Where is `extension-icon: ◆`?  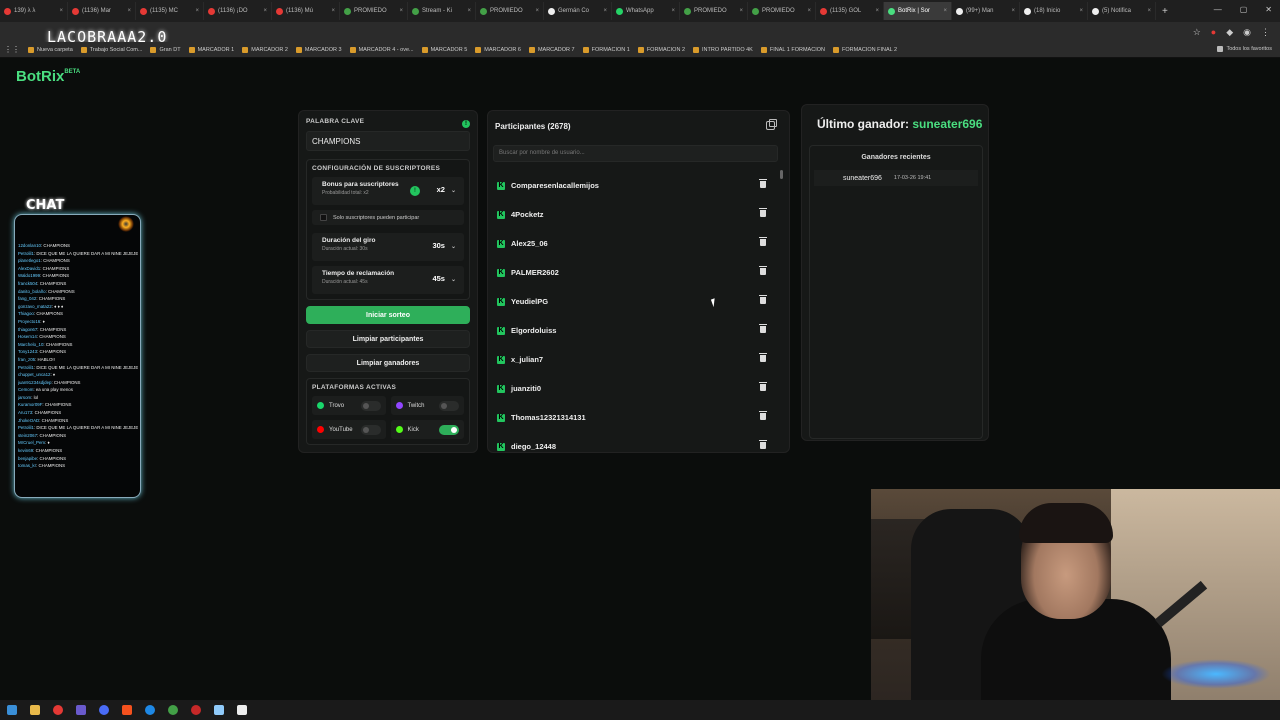 extension-icon: ◆ is located at coordinates (1229, 32).